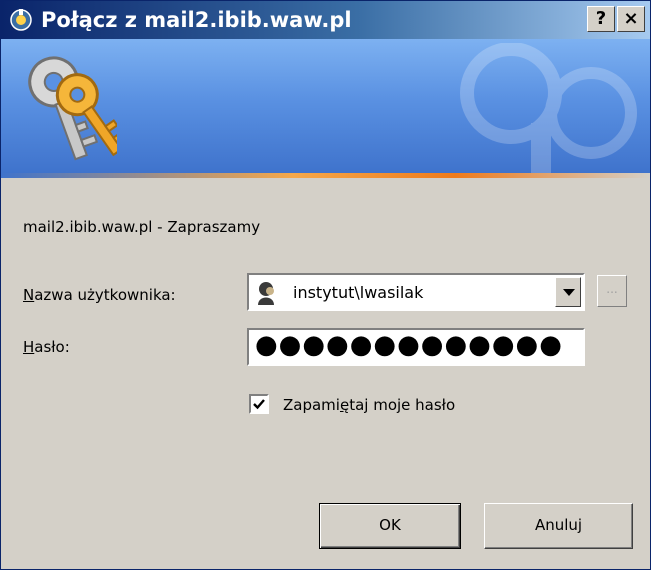 This screenshot has height=570, width=651. I want to click on password-label: Hasło:, so click(46, 347).